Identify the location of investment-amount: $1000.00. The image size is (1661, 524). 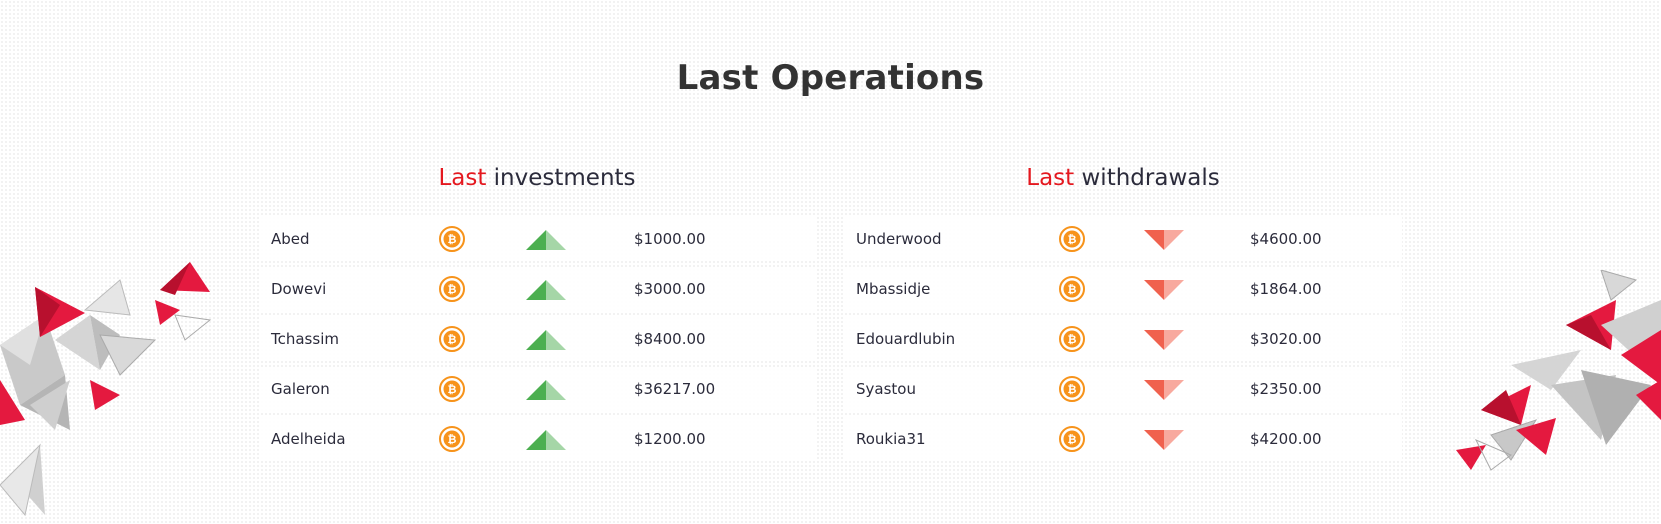
(670, 239).